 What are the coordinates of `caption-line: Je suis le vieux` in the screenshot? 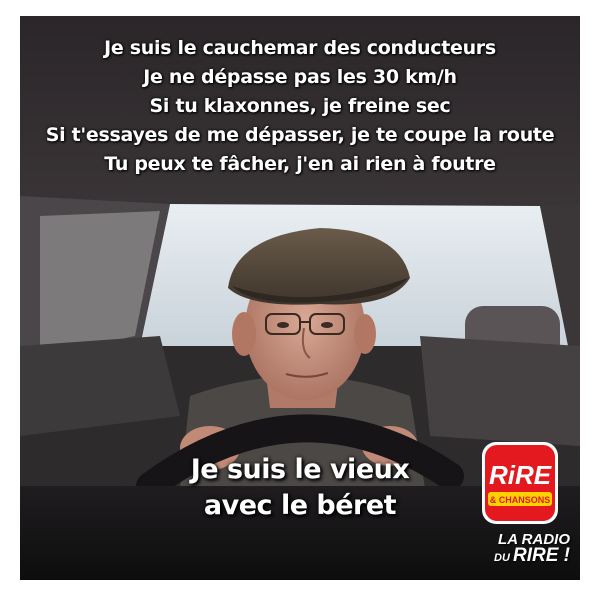 It's located at (300, 469).